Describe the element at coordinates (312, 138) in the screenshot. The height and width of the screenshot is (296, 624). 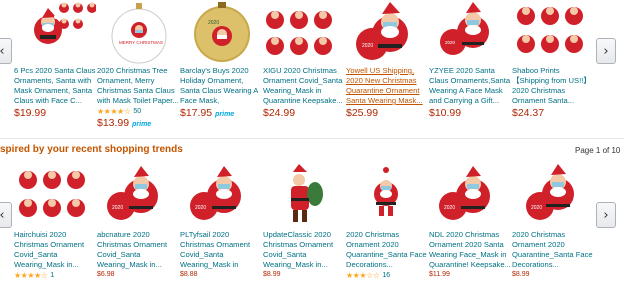
I see `section-divider` at that location.